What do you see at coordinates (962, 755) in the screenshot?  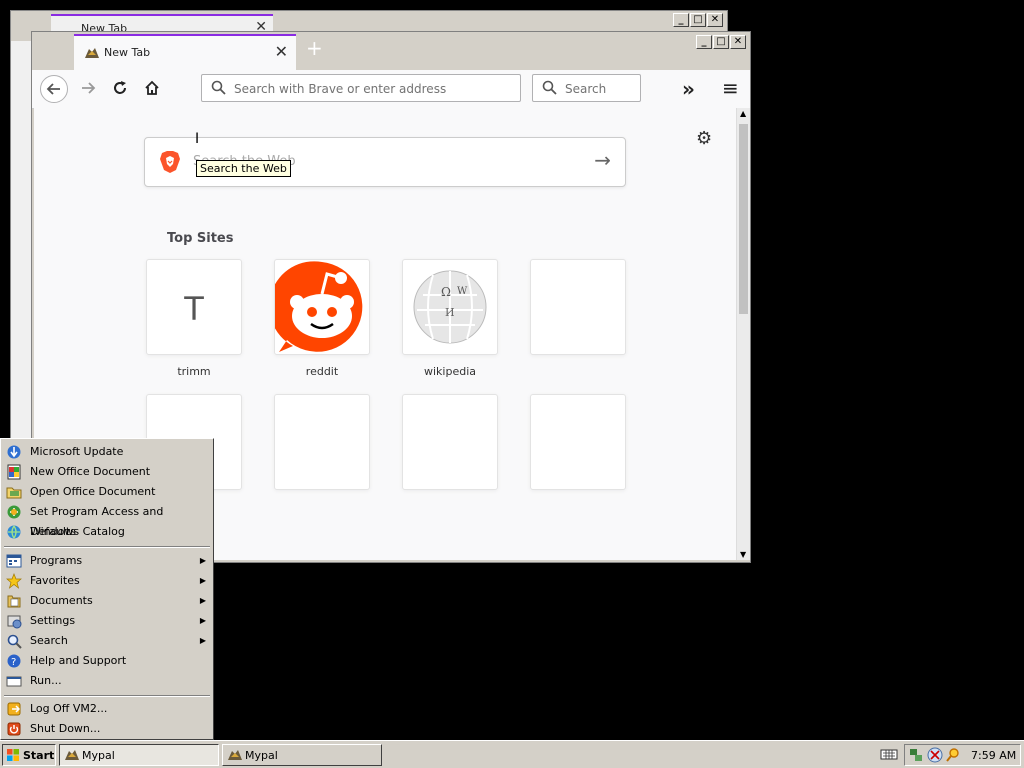 I see `system-tray: 7:59 AM` at bounding box center [962, 755].